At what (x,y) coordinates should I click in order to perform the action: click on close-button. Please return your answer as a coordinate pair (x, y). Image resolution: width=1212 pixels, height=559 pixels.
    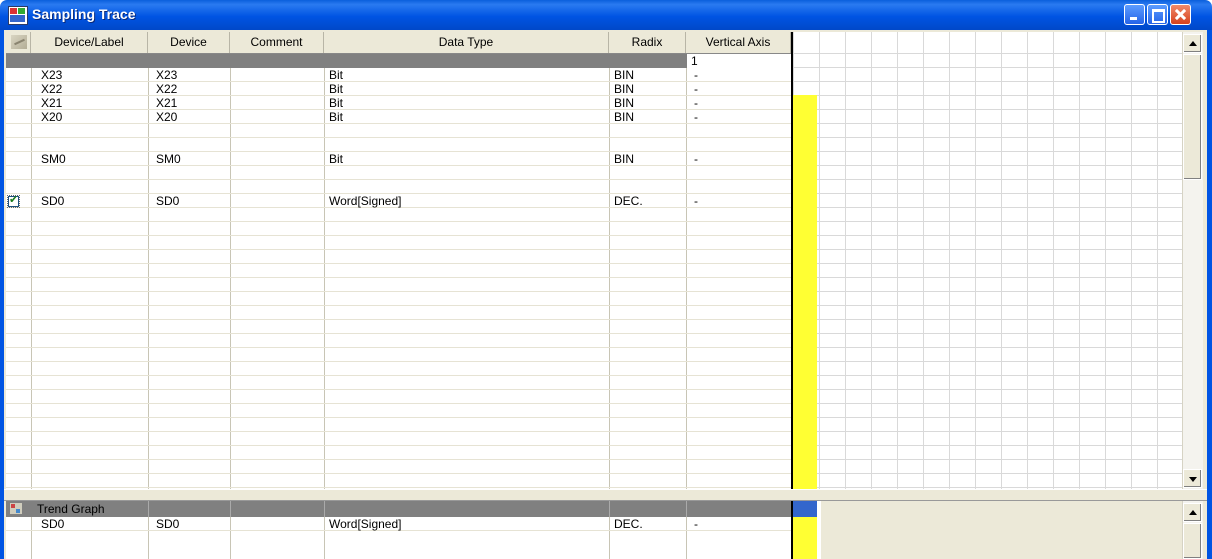
    Looking at the image, I should click on (1180, 14).